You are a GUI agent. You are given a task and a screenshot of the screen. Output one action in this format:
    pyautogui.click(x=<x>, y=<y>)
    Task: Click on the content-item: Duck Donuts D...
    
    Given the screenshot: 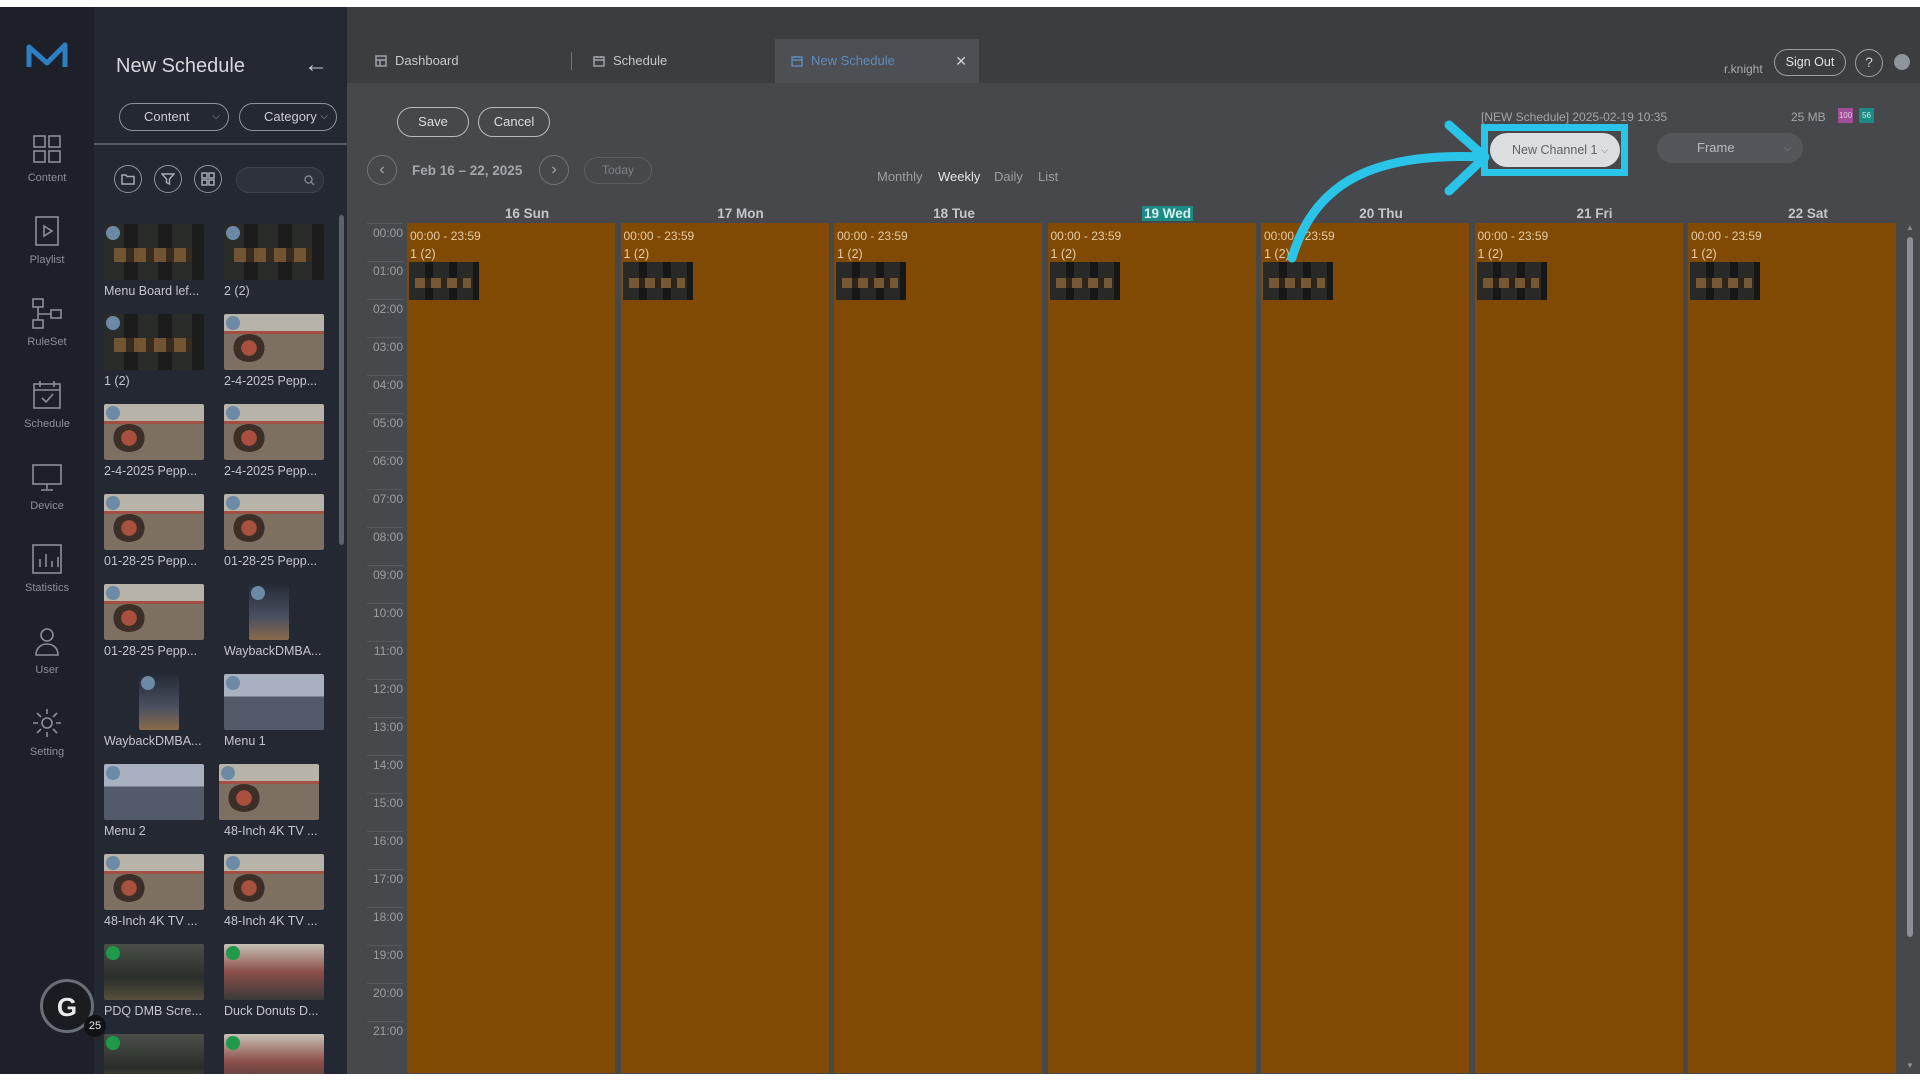 What is the action you would take?
    pyautogui.click(x=279, y=986)
    